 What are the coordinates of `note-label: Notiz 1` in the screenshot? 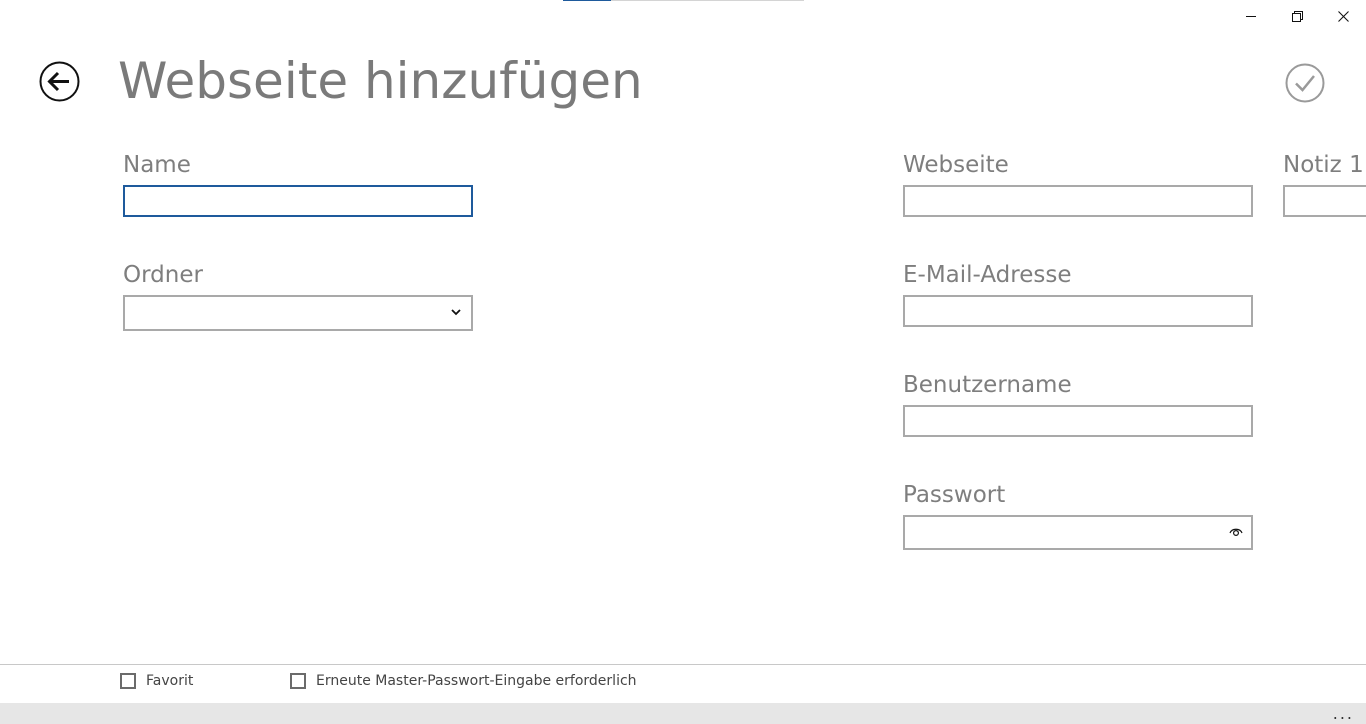 It's located at (1323, 165).